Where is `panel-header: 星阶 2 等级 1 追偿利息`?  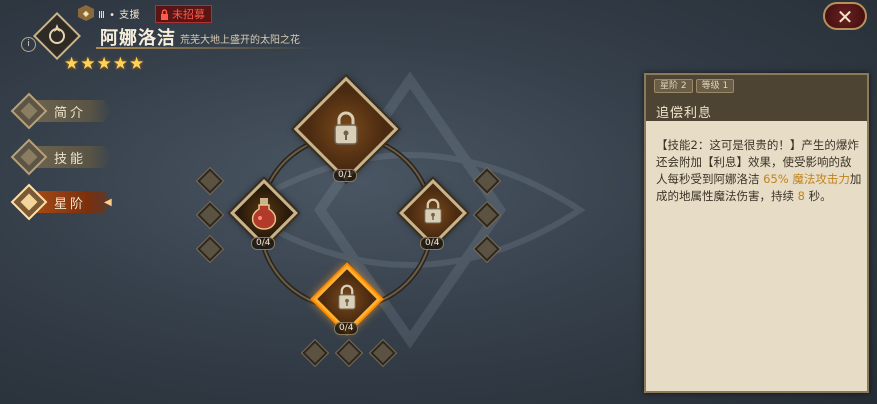
panel-header: 星阶 2 等级 1 追偿利息 is located at coordinates (756, 98).